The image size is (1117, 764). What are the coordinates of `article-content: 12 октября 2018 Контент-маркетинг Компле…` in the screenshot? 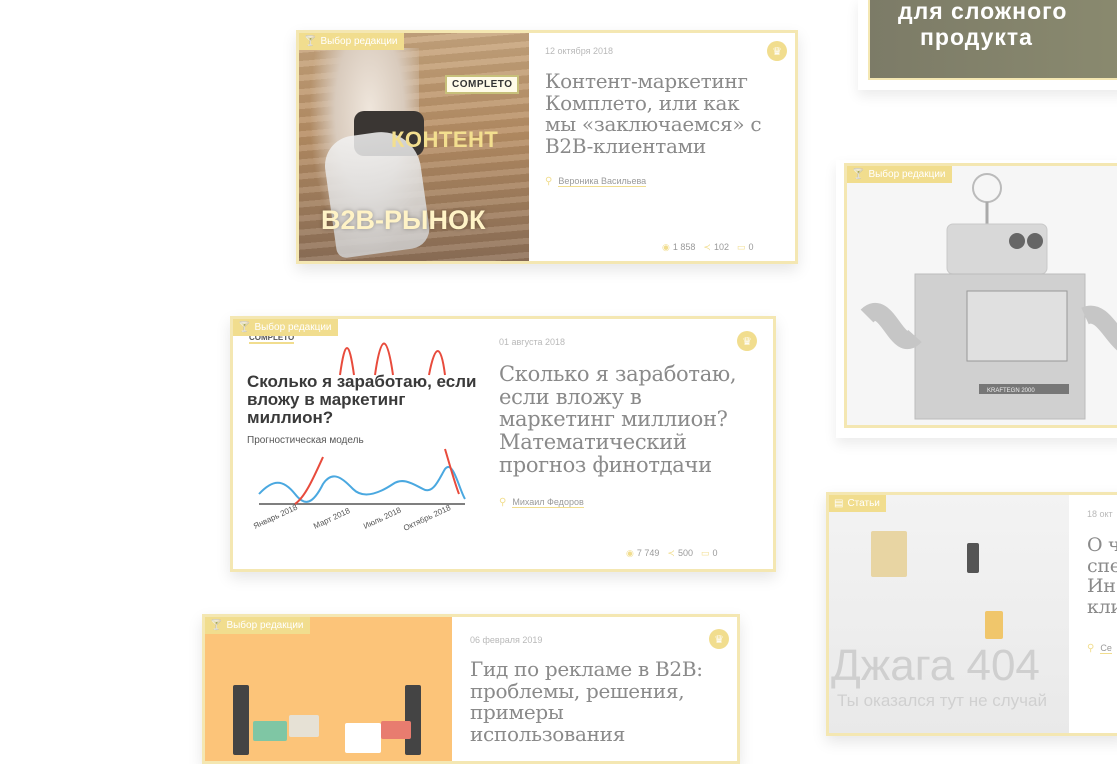 It's located at (662, 147).